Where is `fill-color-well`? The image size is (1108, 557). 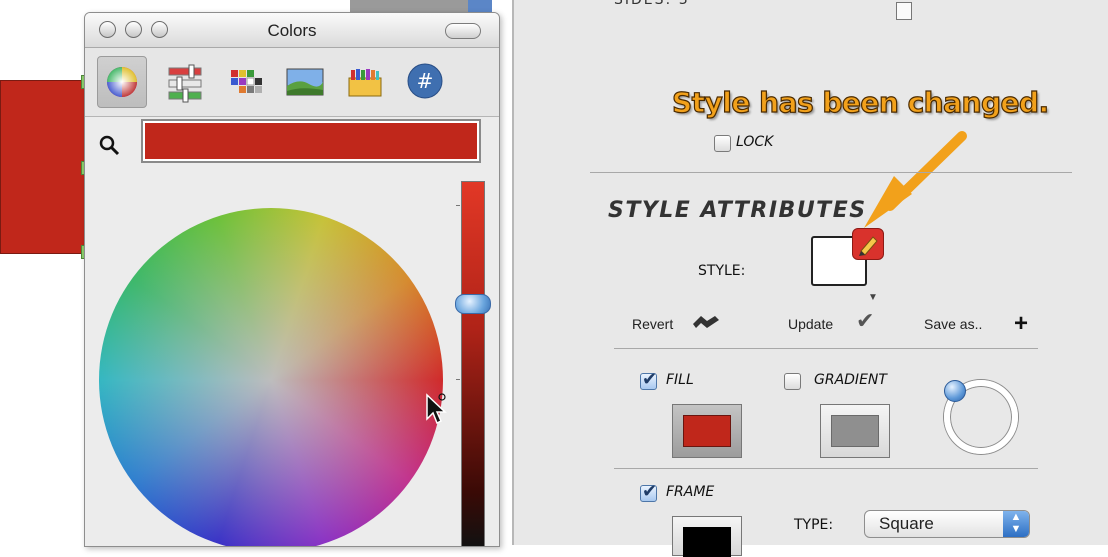
fill-color-well is located at coordinates (707, 431).